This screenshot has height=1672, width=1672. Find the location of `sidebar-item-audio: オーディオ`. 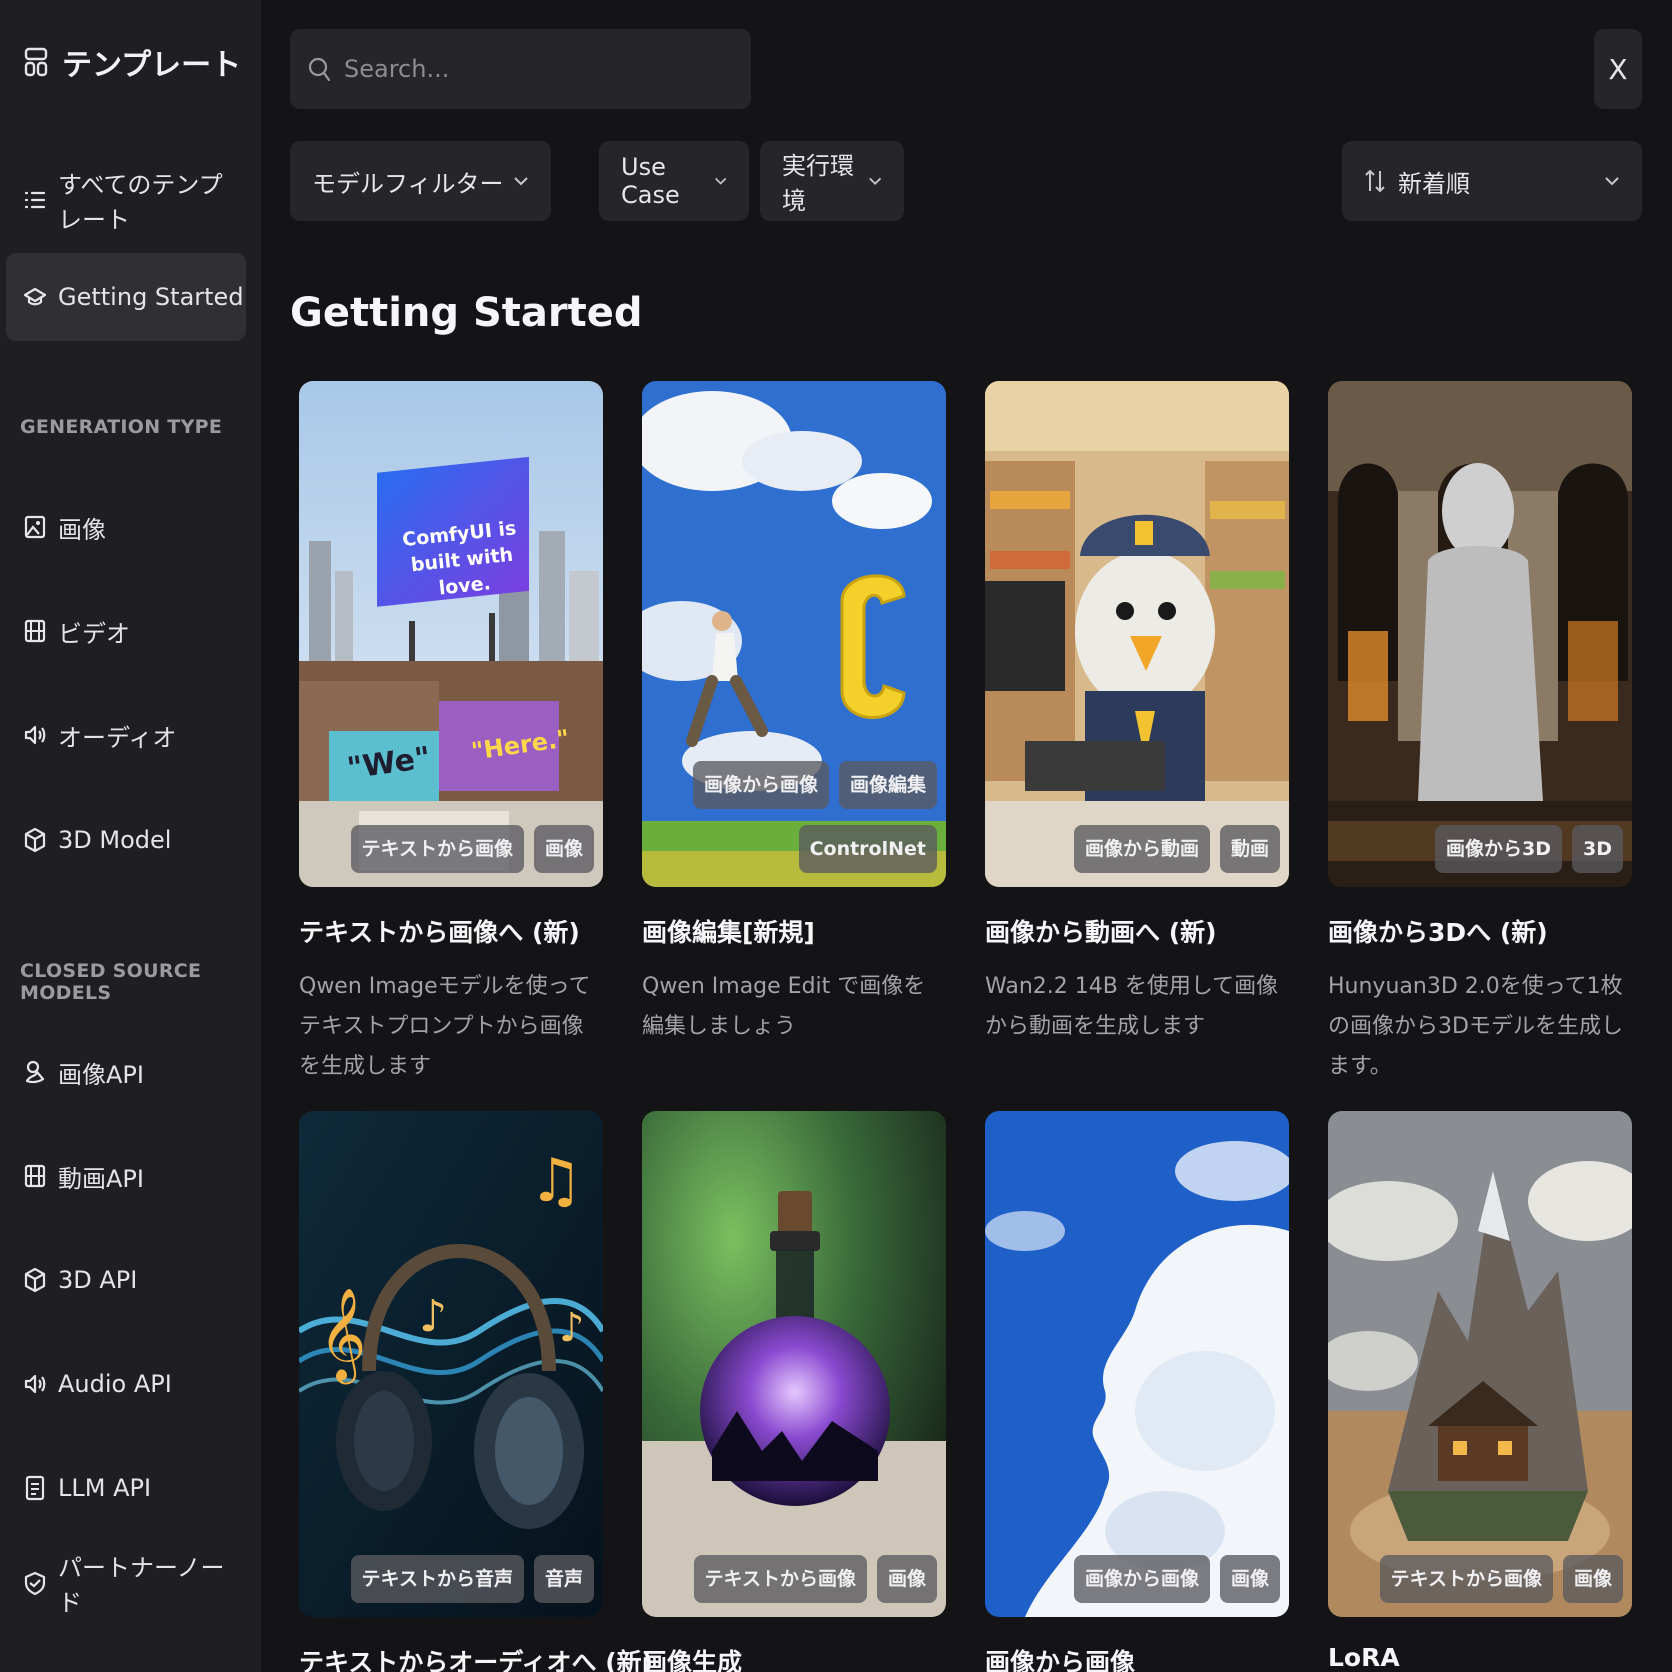

sidebar-item-audio: オーディオ is located at coordinates (126, 735).